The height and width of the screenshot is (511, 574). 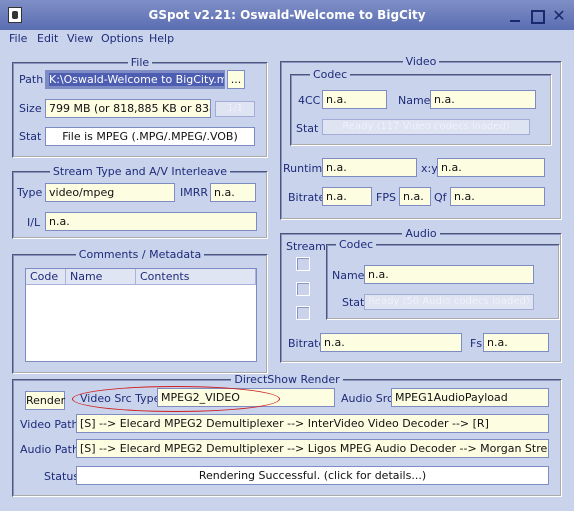 What do you see at coordinates (161, 38) in the screenshot?
I see `menu-help: Help` at bounding box center [161, 38].